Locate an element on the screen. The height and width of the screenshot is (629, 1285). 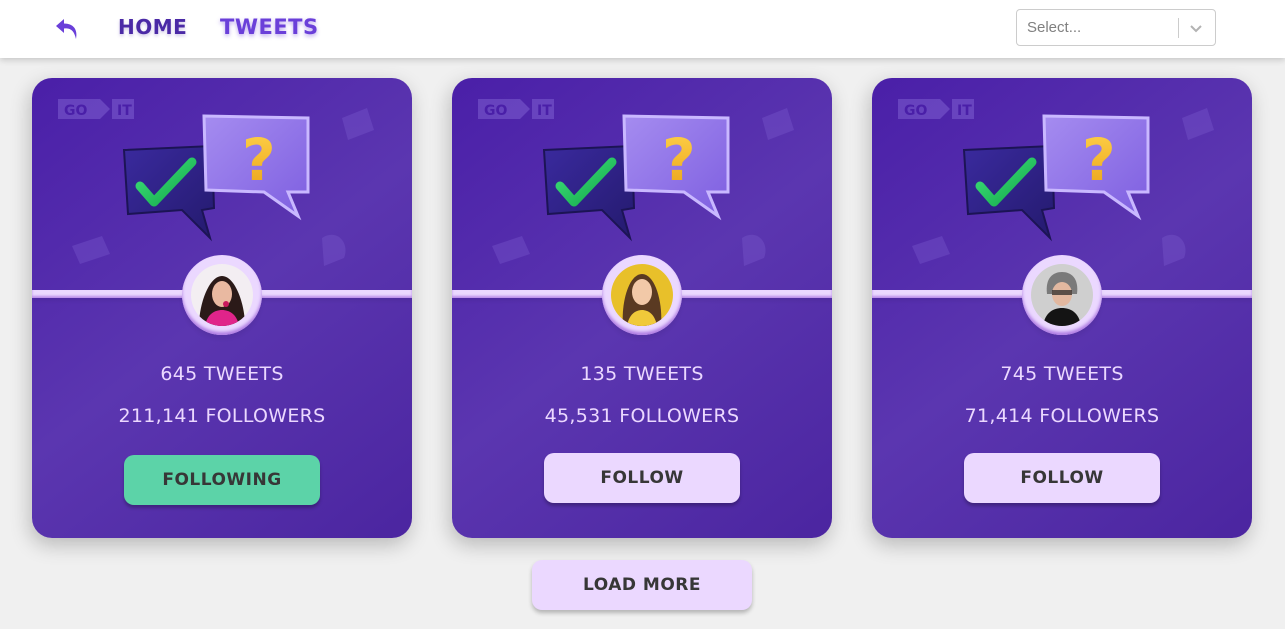
following-button: FOLLOWING is located at coordinates (222, 480).